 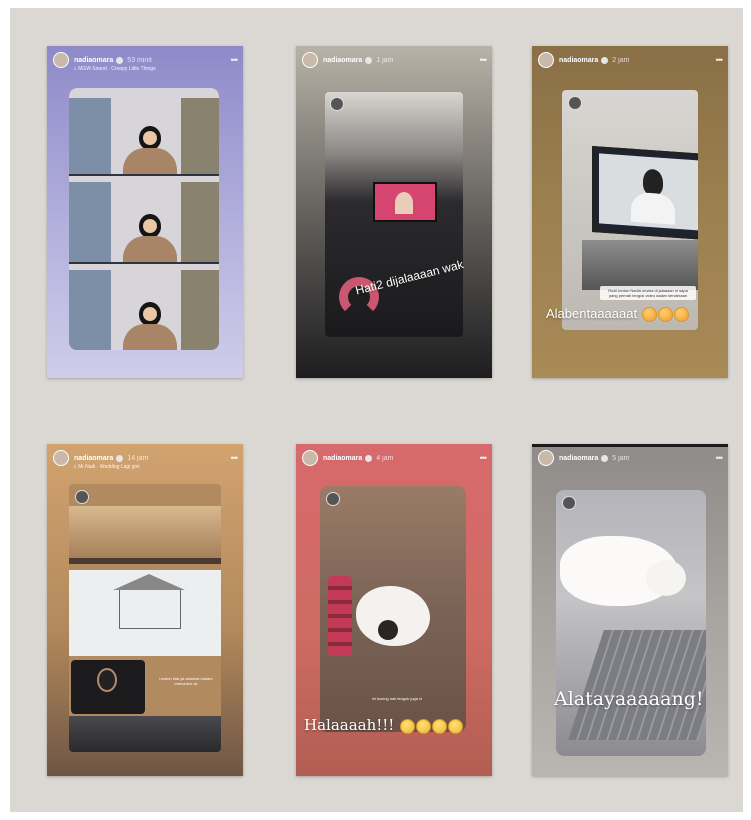 I want to click on story-header: nadiaomara 5 jam •••, so click(x=630, y=458).